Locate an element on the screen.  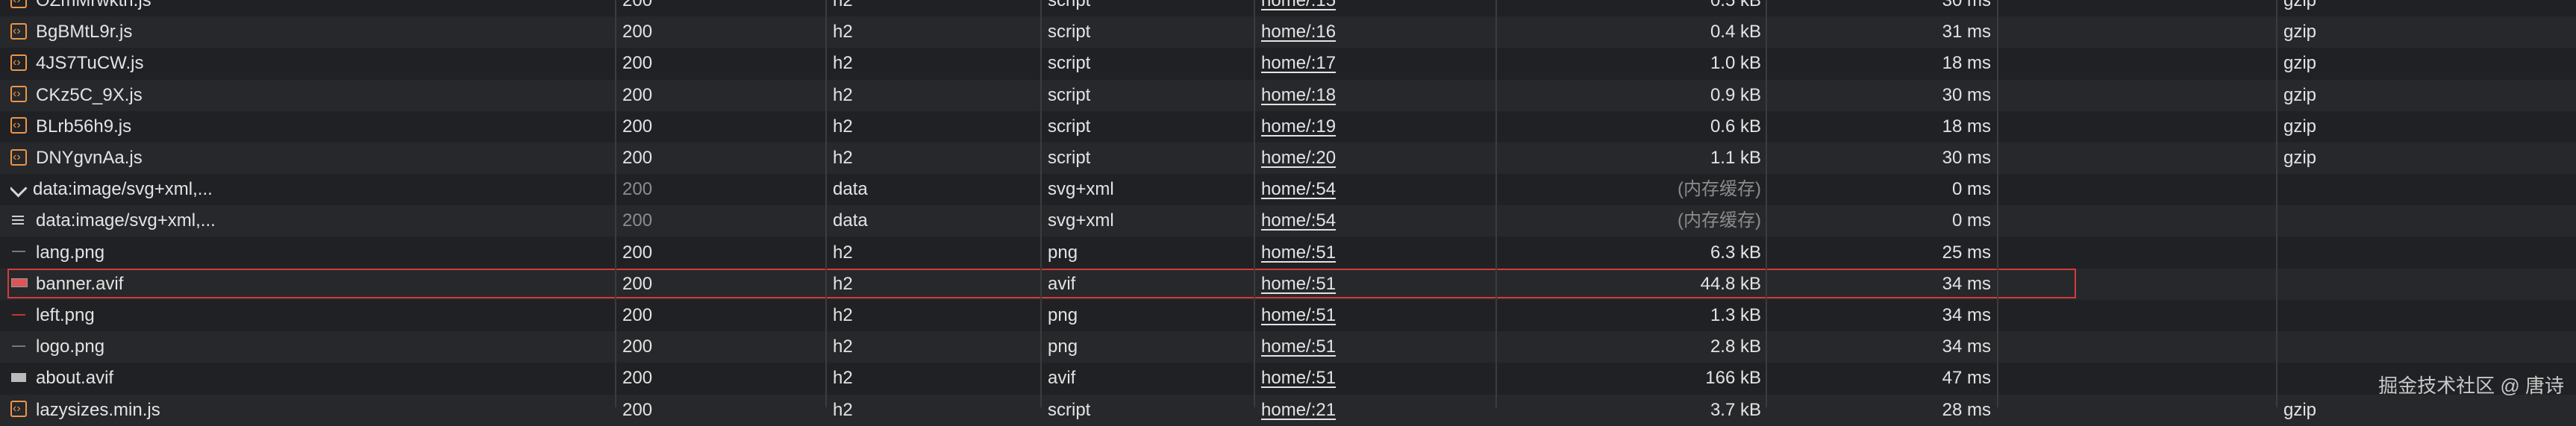
request-size-text: 166 kB is located at coordinates (1733, 378).